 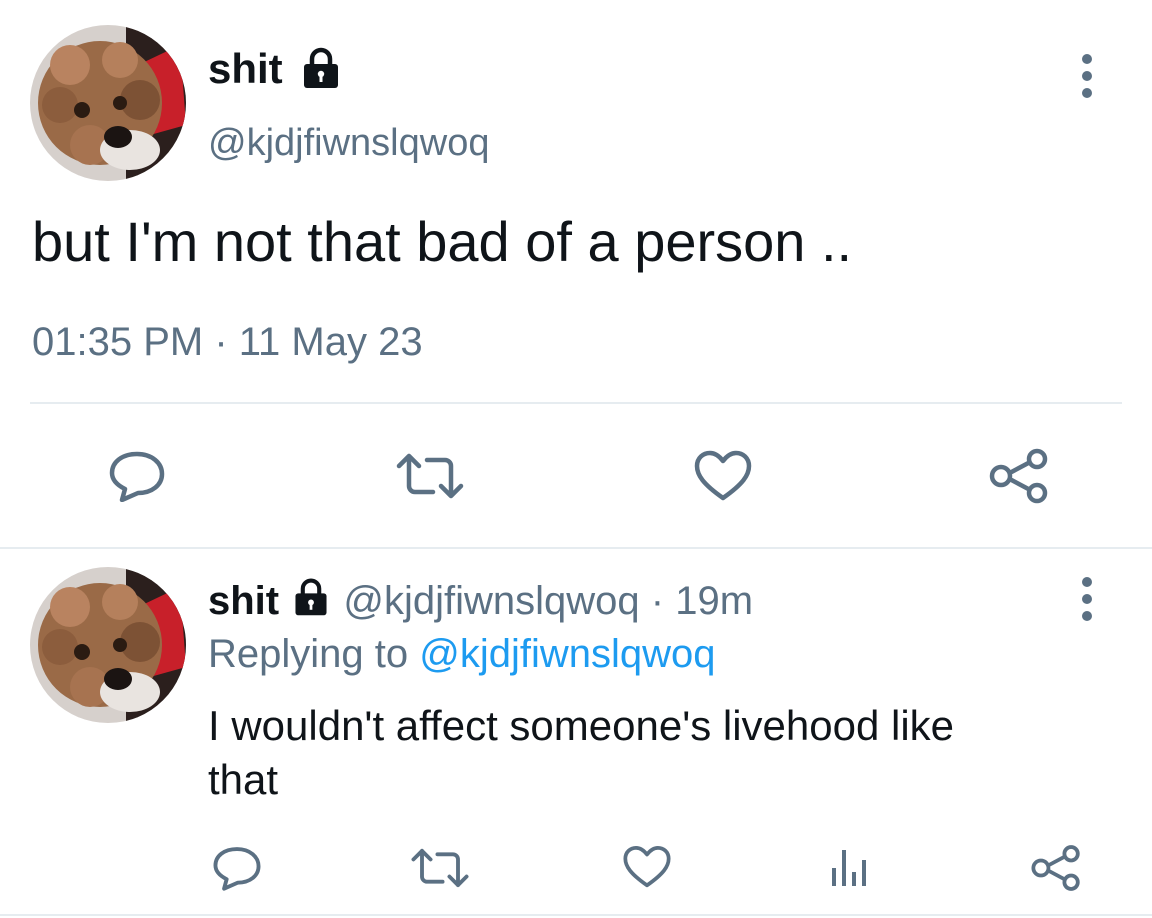 What do you see at coordinates (702, 601) in the screenshot?
I see `reply-age: · 19m` at bounding box center [702, 601].